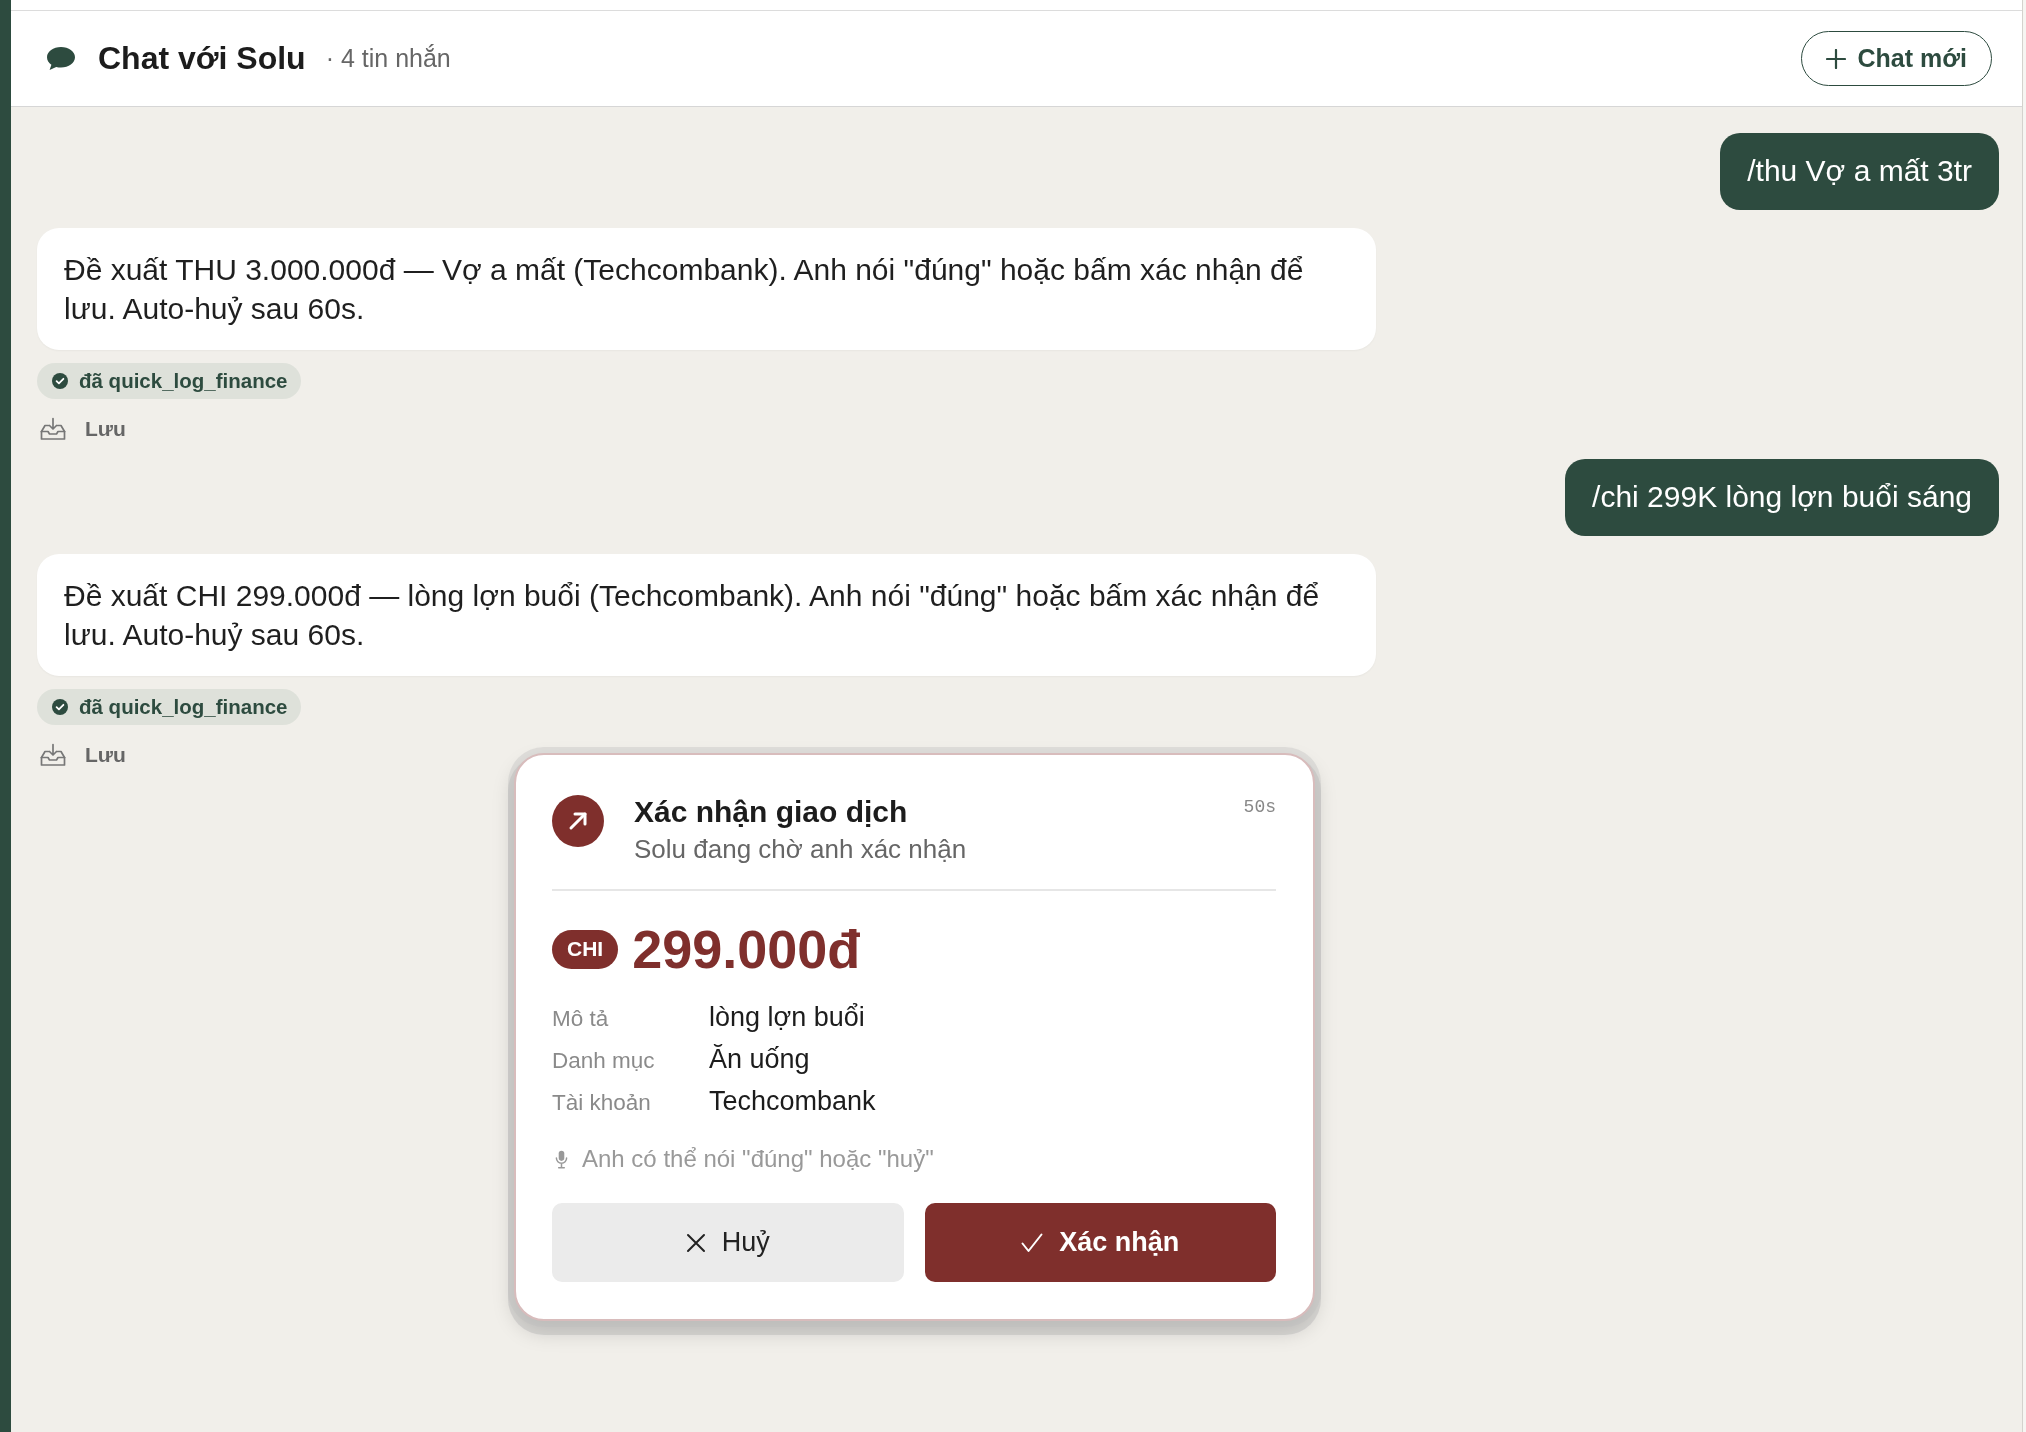 The width and height of the screenshot is (2026, 1432). Describe the element at coordinates (388, 58) in the screenshot. I see `message-count: · 4 tin nhắn` at that location.